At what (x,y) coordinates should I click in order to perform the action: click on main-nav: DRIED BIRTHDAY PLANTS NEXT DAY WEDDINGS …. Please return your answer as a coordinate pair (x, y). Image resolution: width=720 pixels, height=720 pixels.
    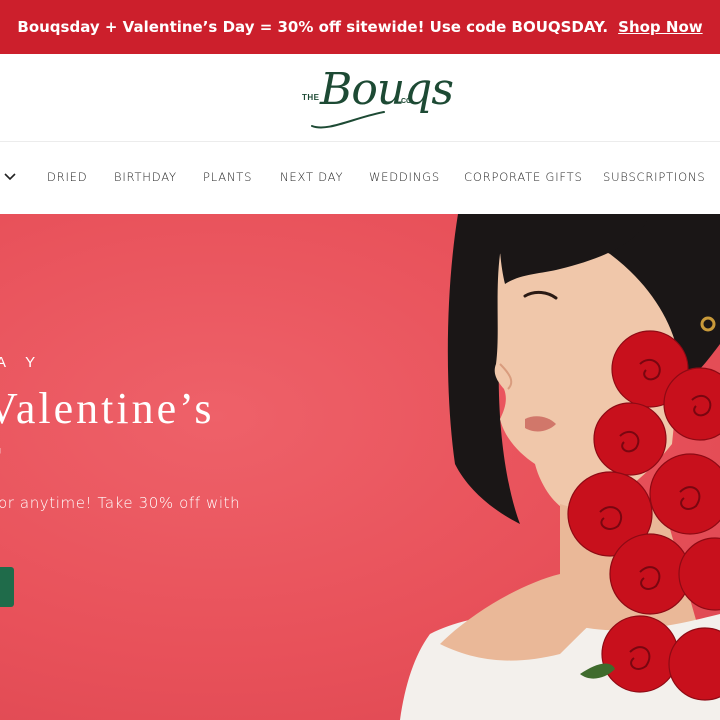
    Looking at the image, I should click on (360, 178).